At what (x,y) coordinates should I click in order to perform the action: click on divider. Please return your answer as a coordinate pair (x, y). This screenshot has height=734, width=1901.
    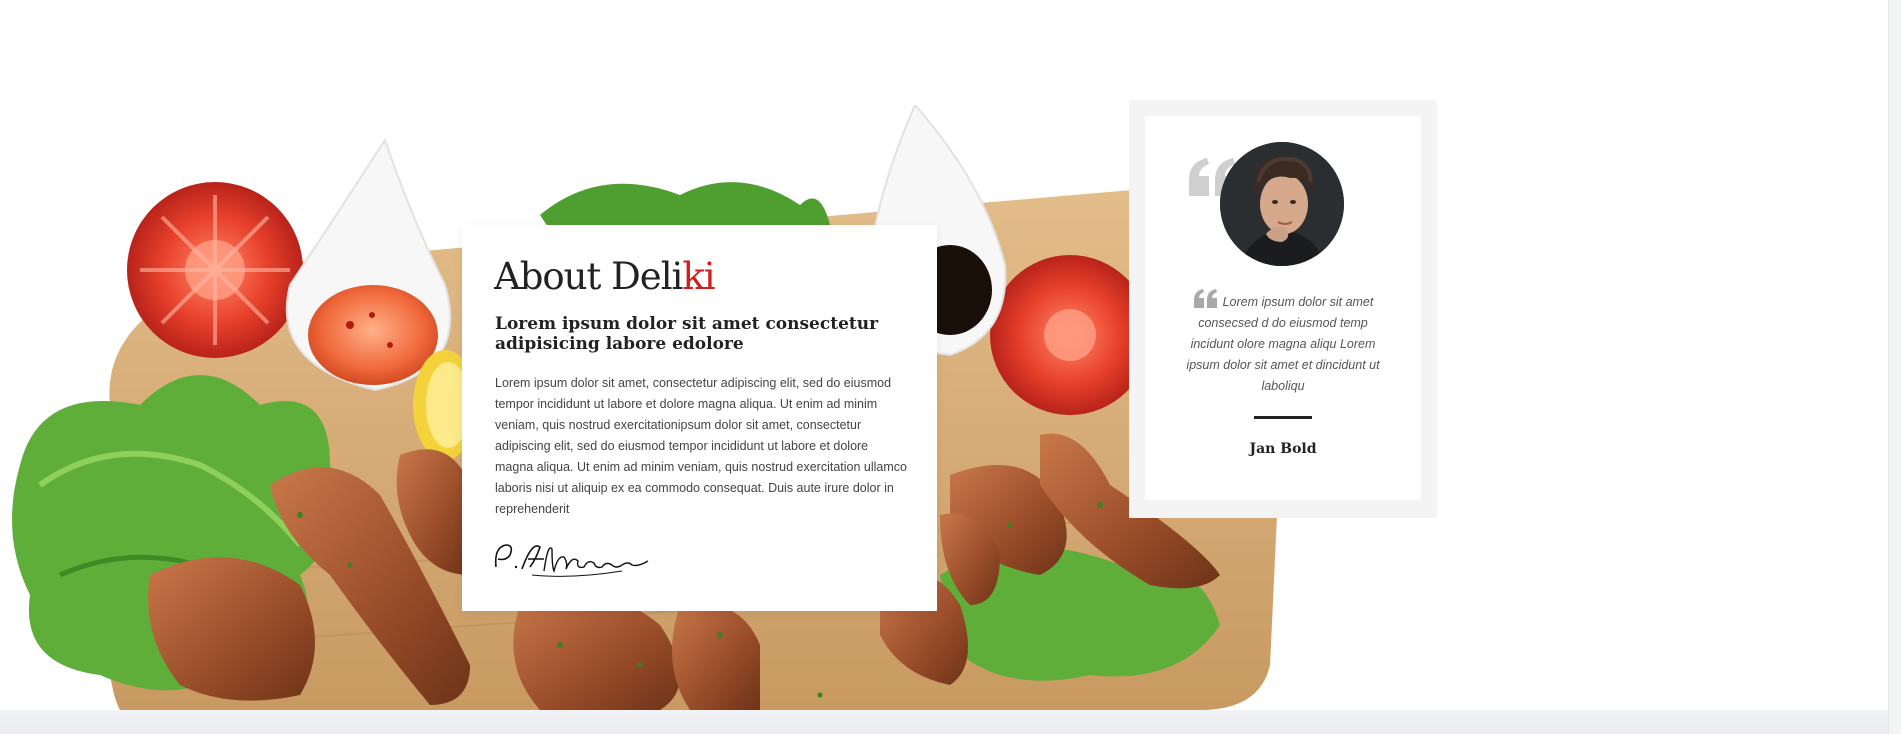
    Looking at the image, I should click on (1283, 417).